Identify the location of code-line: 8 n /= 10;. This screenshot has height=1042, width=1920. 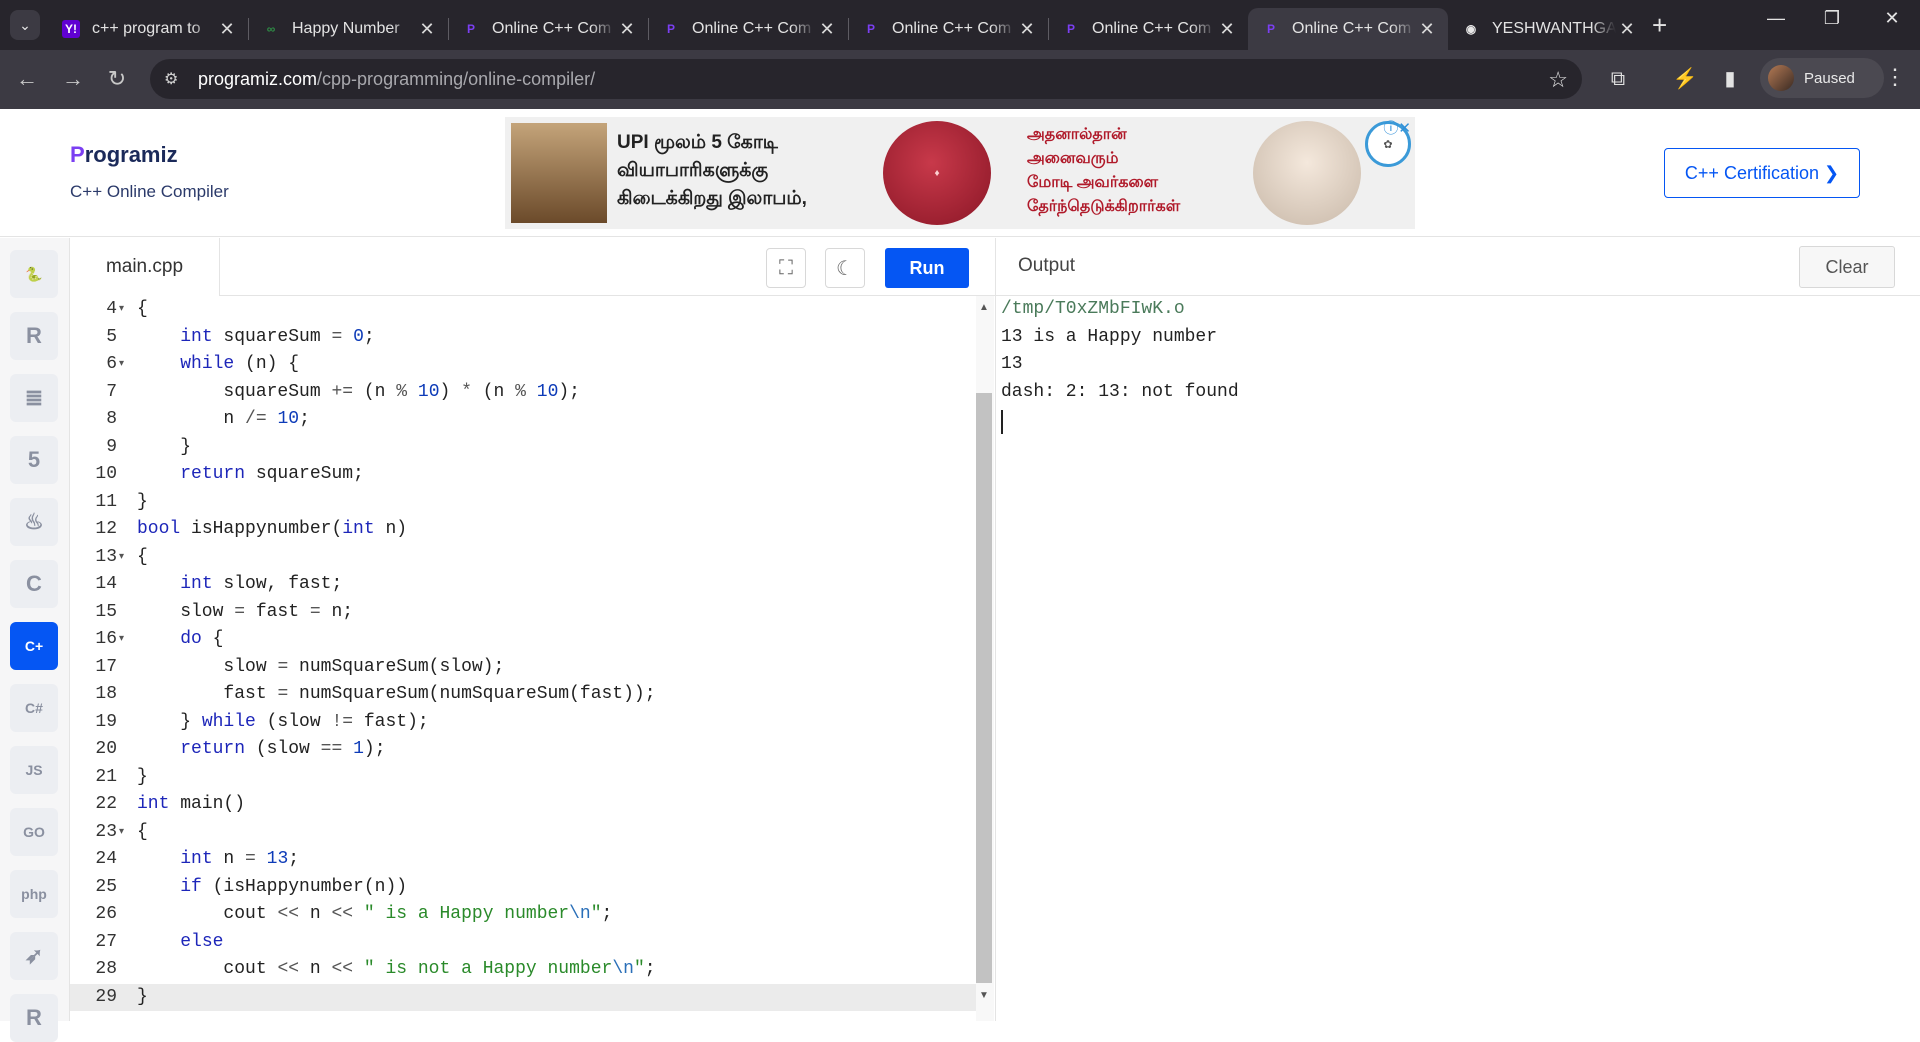
(523, 420).